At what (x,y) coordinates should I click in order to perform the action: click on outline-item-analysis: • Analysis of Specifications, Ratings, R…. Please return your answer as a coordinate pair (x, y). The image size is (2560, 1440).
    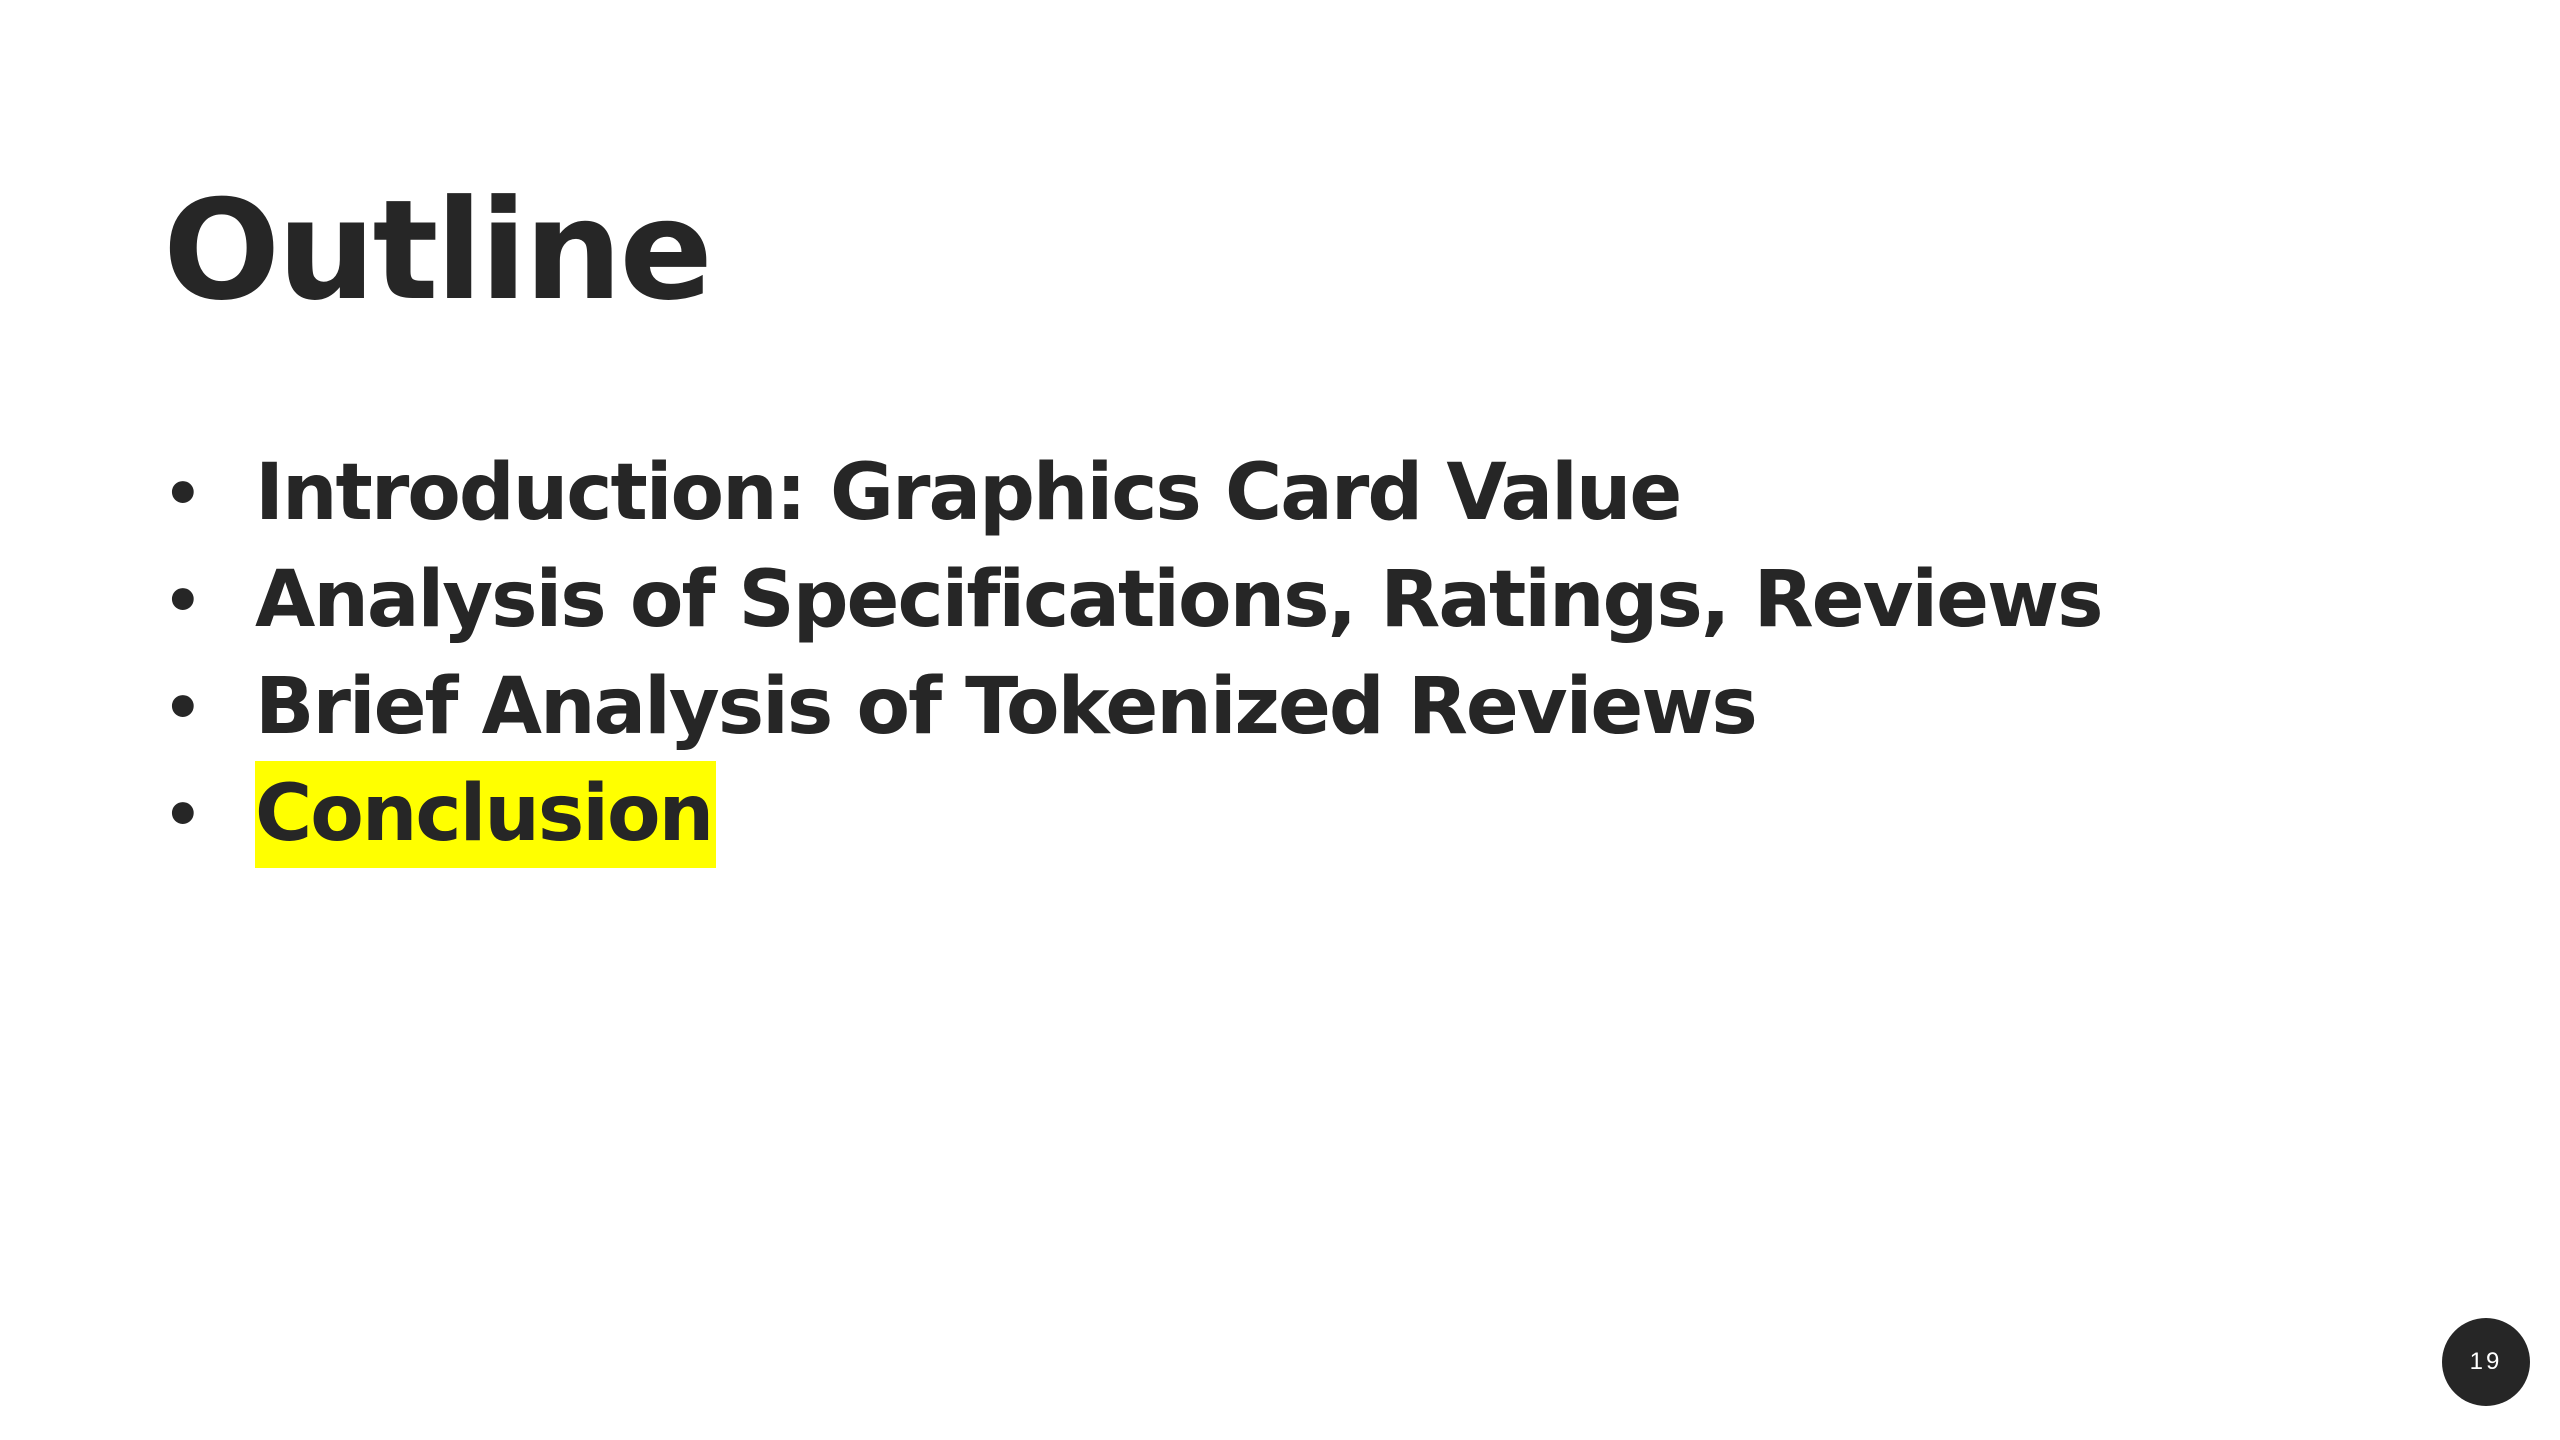
    Looking at the image, I should click on (1133, 600).